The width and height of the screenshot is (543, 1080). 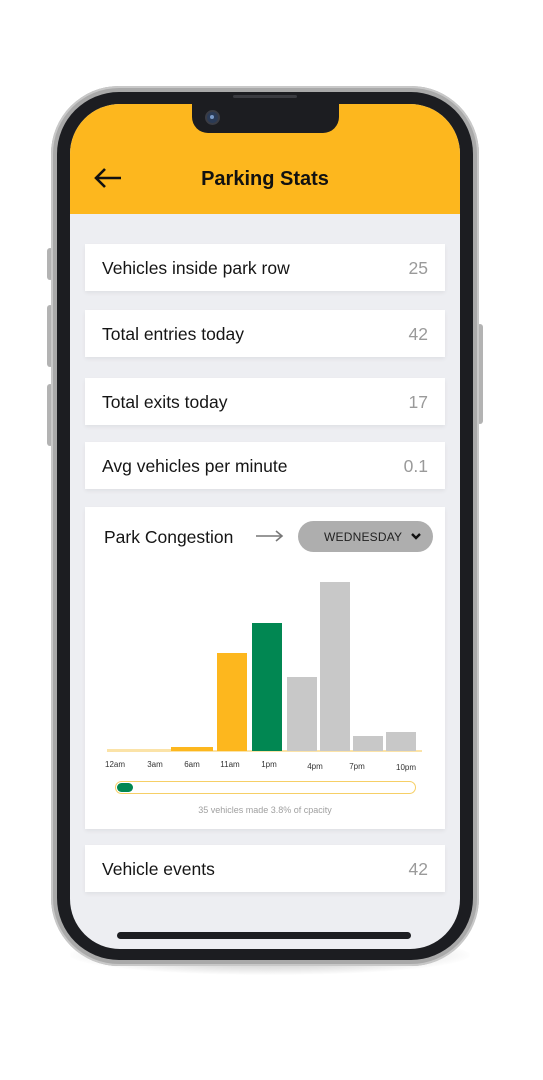 What do you see at coordinates (265, 179) in the screenshot?
I see `page-title: Parking Stats` at bounding box center [265, 179].